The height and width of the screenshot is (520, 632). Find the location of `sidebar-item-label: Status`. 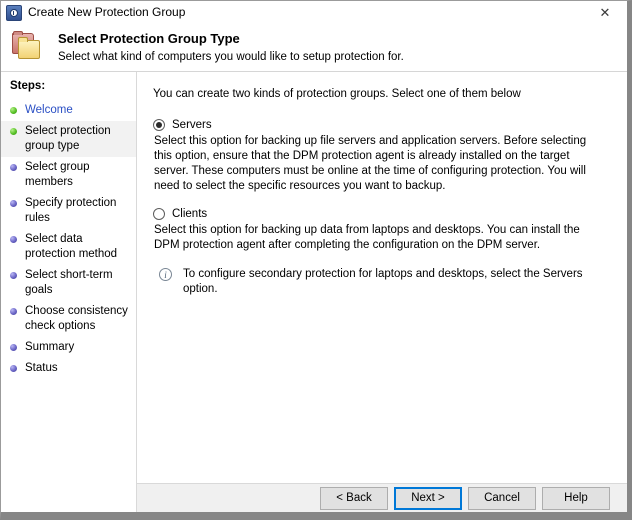

sidebar-item-label: Status is located at coordinates (41, 368).